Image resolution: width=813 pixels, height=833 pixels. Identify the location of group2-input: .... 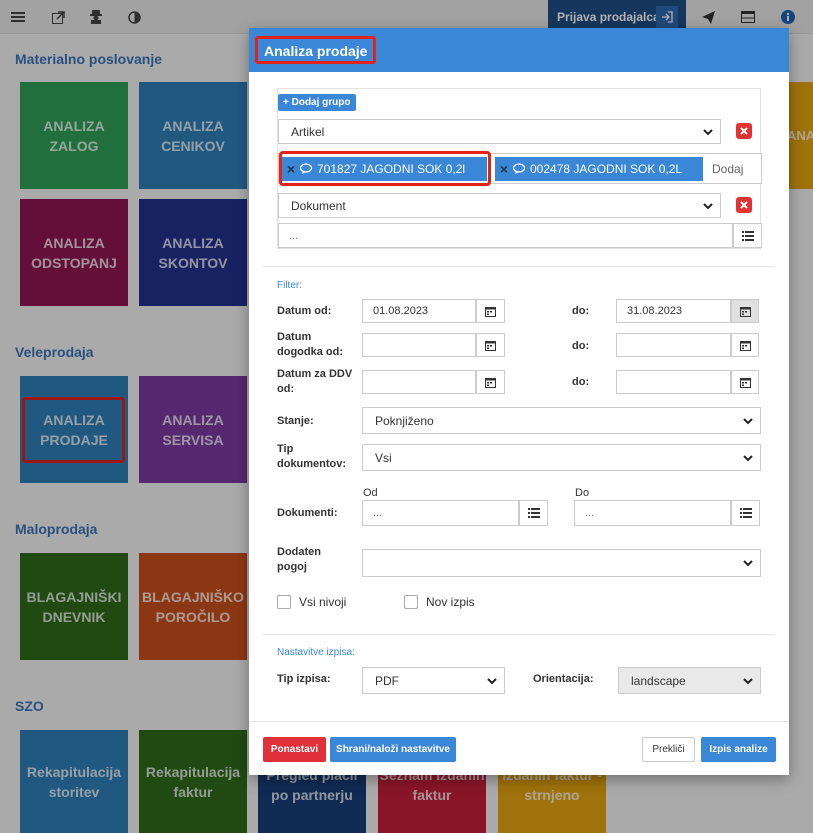
(505, 235).